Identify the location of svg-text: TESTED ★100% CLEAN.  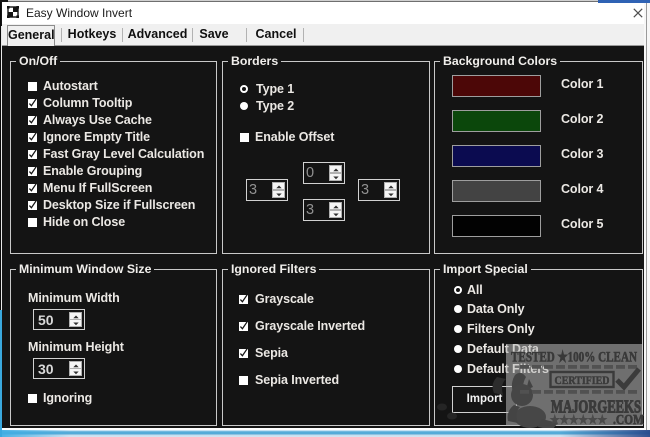
(574, 358).